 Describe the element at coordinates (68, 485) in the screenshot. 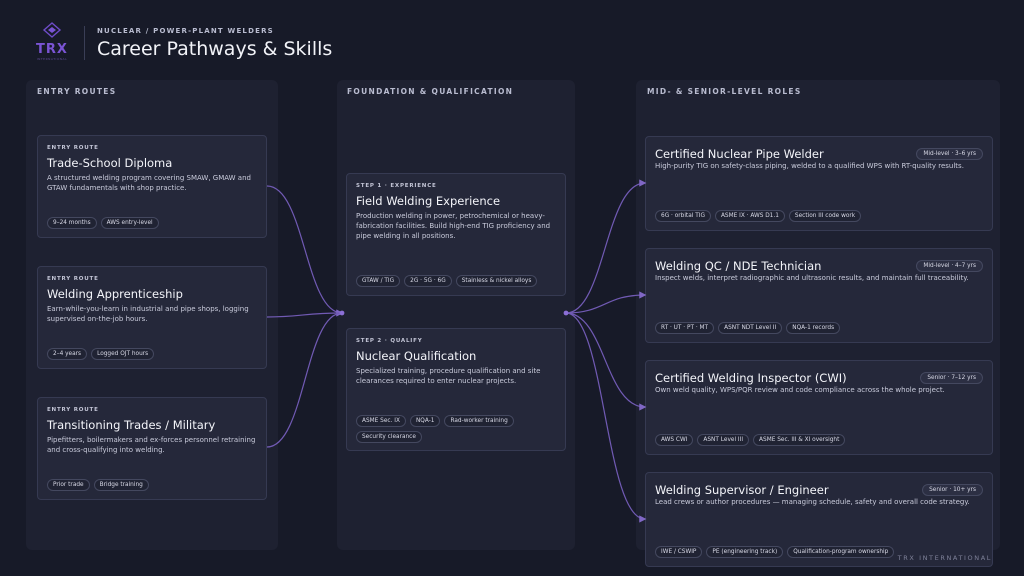

I see `tag: Prior trade` at that location.